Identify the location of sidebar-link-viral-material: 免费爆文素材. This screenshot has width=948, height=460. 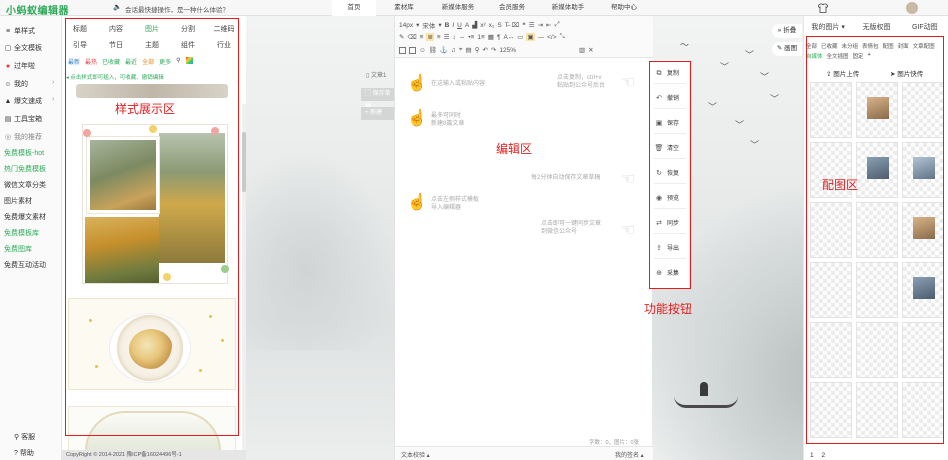
(25, 217).